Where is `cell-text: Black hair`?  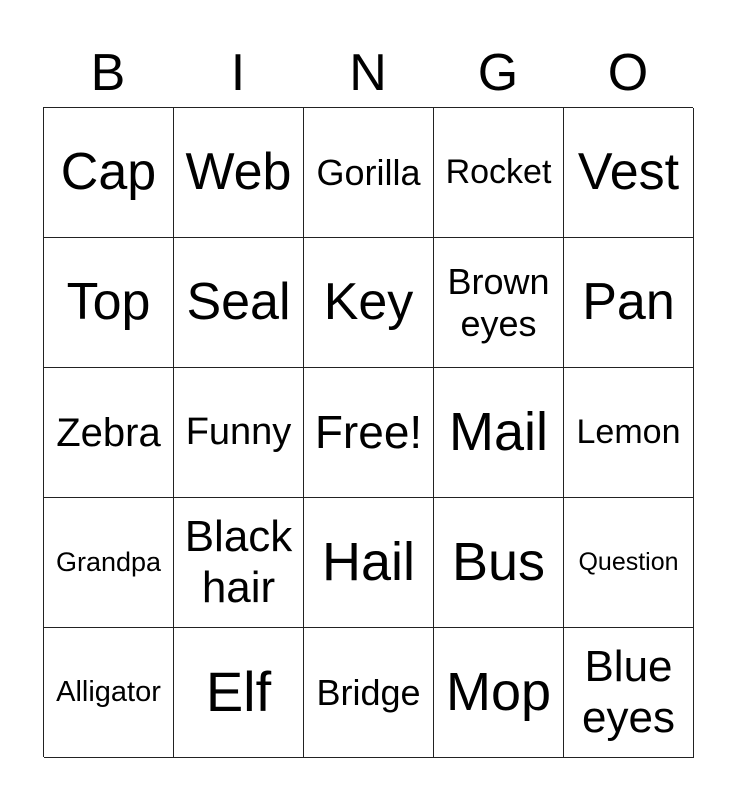
cell-text: Black hair is located at coordinates (238, 561).